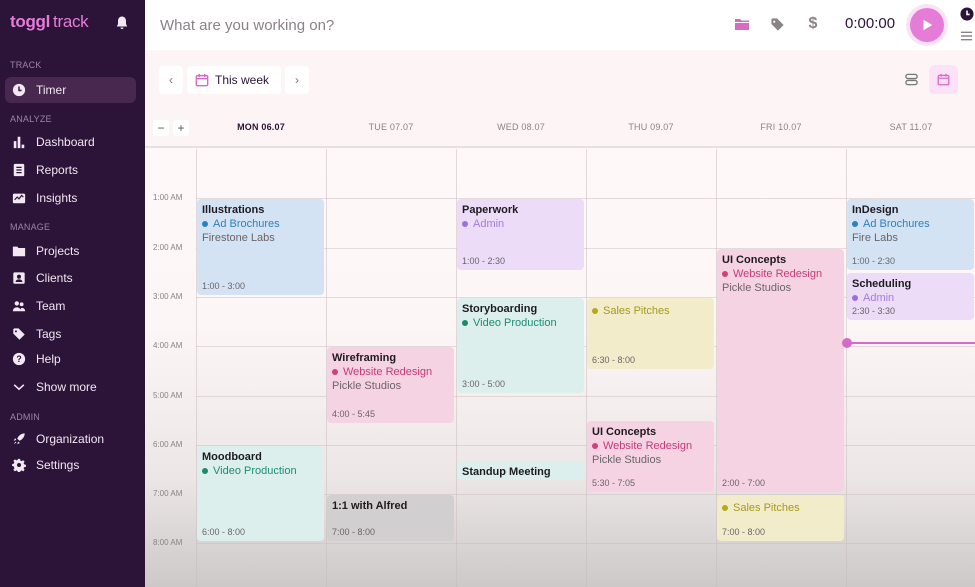 This screenshot has width=975, height=587. I want to click on sidebar-item-label: Insights, so click(57, 198).